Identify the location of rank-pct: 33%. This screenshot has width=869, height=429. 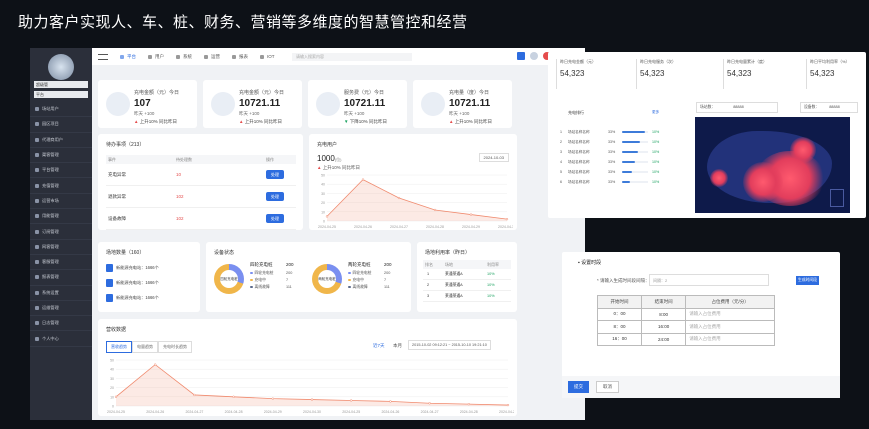
(612, 142).